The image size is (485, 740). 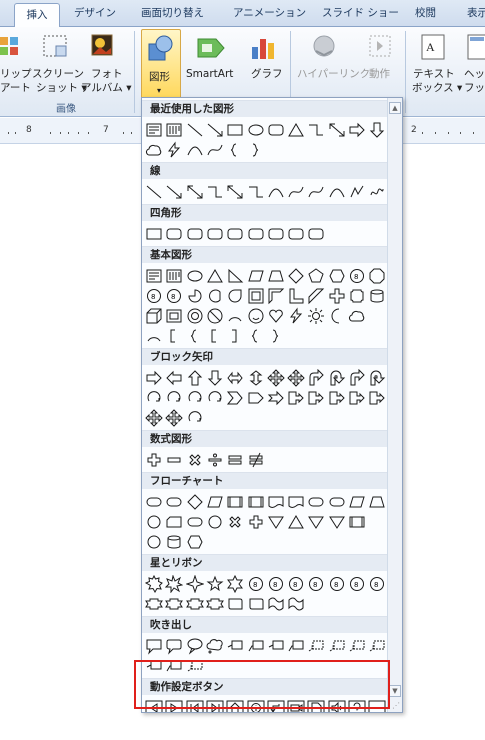 What do you see at coordinates (276, 296) in the screenshot?
I see `shape-halfframe-icon` at bounding box center [276, 296].